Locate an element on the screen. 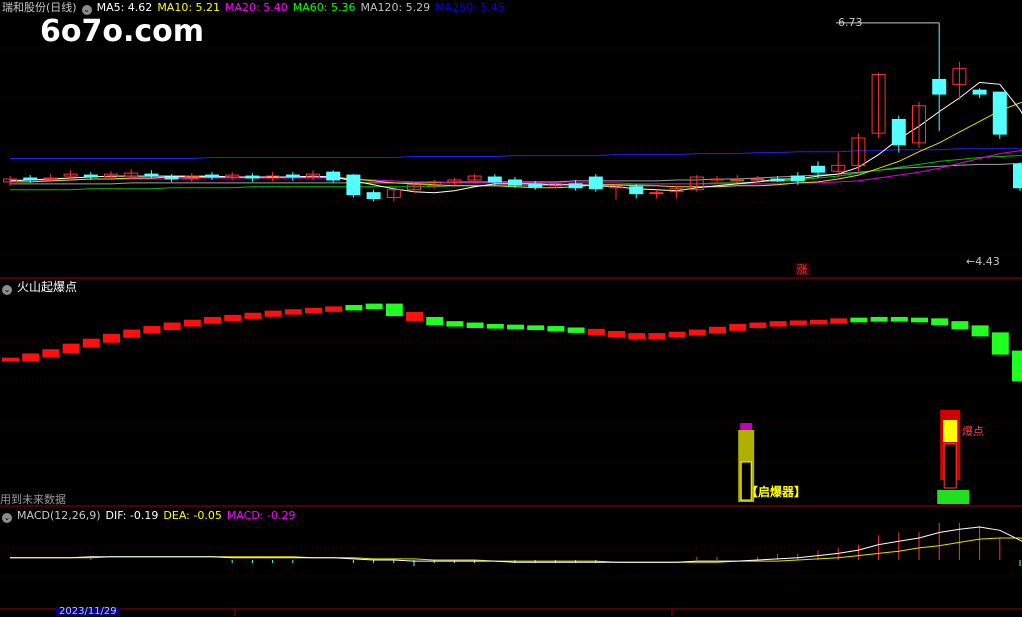 The image size is (1022, 617). baodian-base is located at coordinates (953, 497).